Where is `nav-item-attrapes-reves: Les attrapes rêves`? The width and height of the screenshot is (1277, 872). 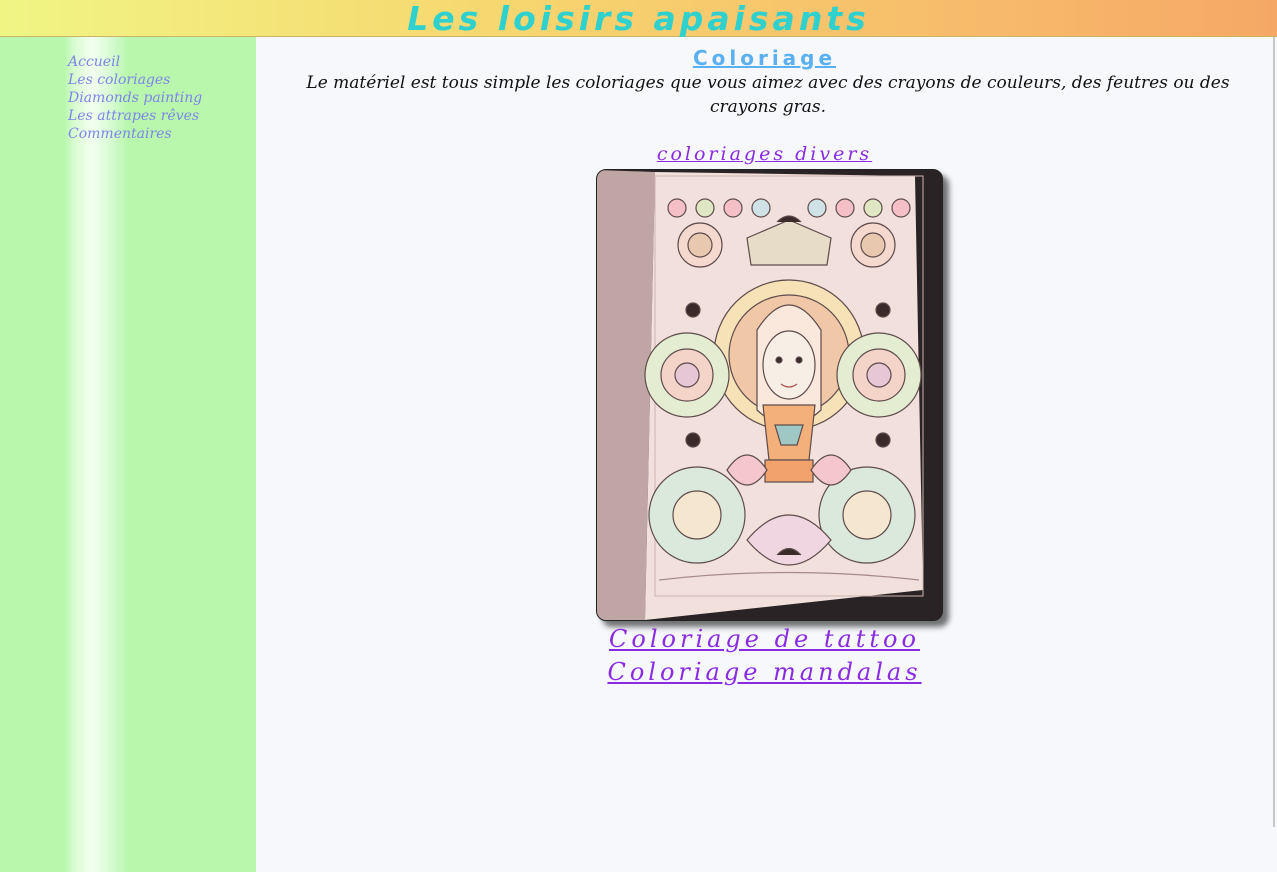
nav-item-attrapes-reves: Les attrapes rêves is located at coordinates (135, 116).